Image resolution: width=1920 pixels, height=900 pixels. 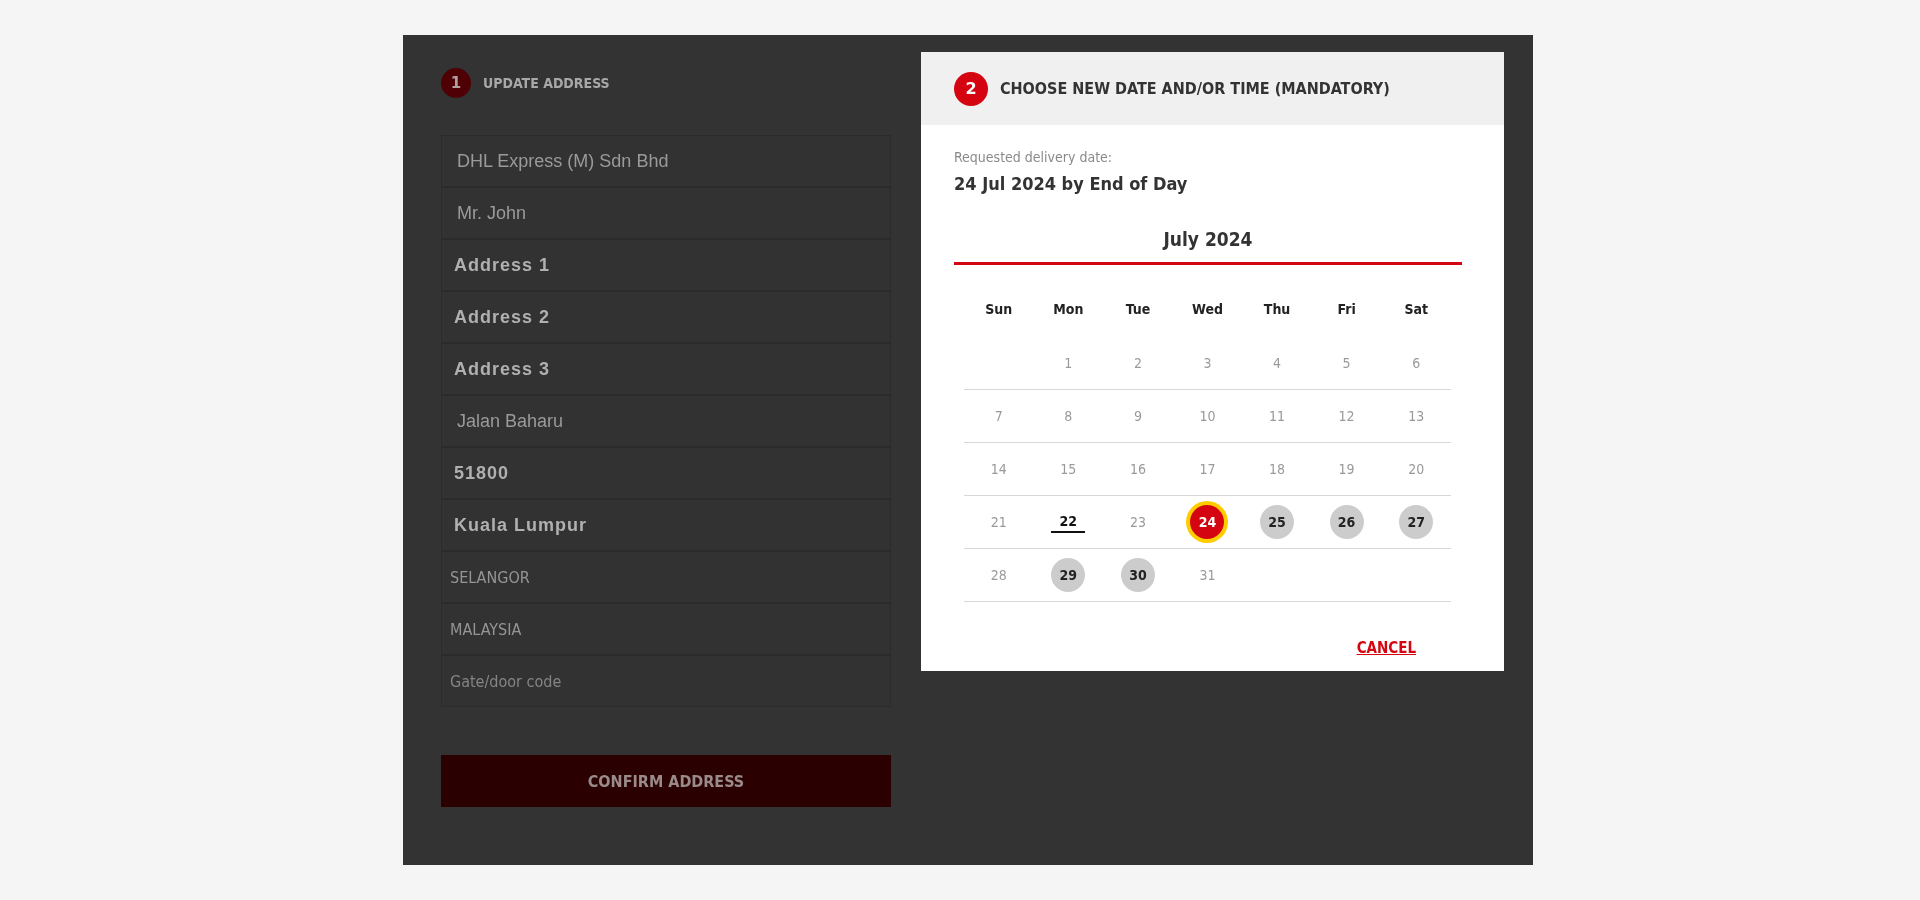 What do you see at coordinates (456, 83) in the screenshot?
I see `step-number: 1` at bounding box center [456, 83].